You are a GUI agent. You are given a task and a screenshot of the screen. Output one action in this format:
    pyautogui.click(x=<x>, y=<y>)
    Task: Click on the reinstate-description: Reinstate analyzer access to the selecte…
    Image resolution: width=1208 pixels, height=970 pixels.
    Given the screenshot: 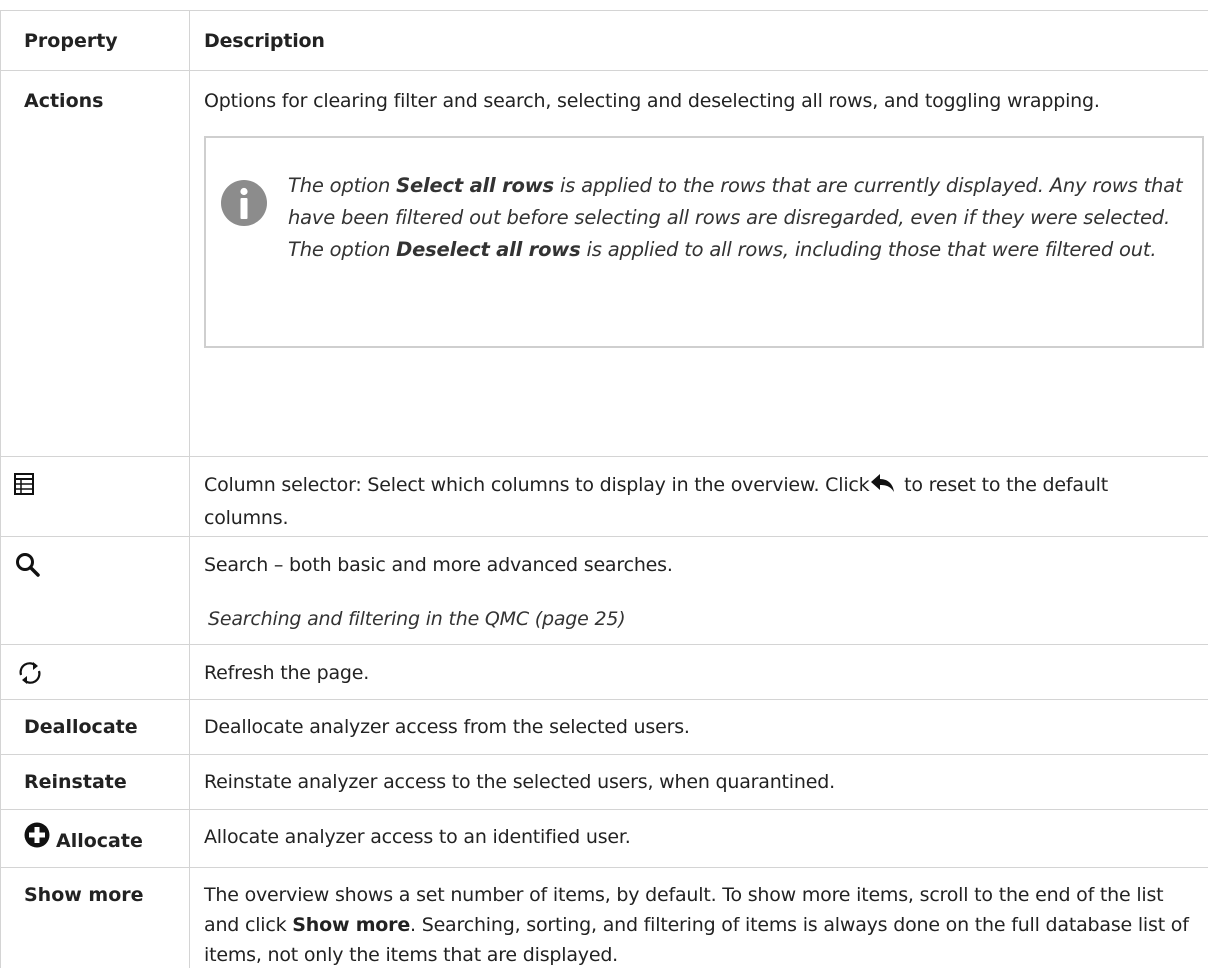 What is the action you would take?
    pyautogui.click(x=519, y=782)
    